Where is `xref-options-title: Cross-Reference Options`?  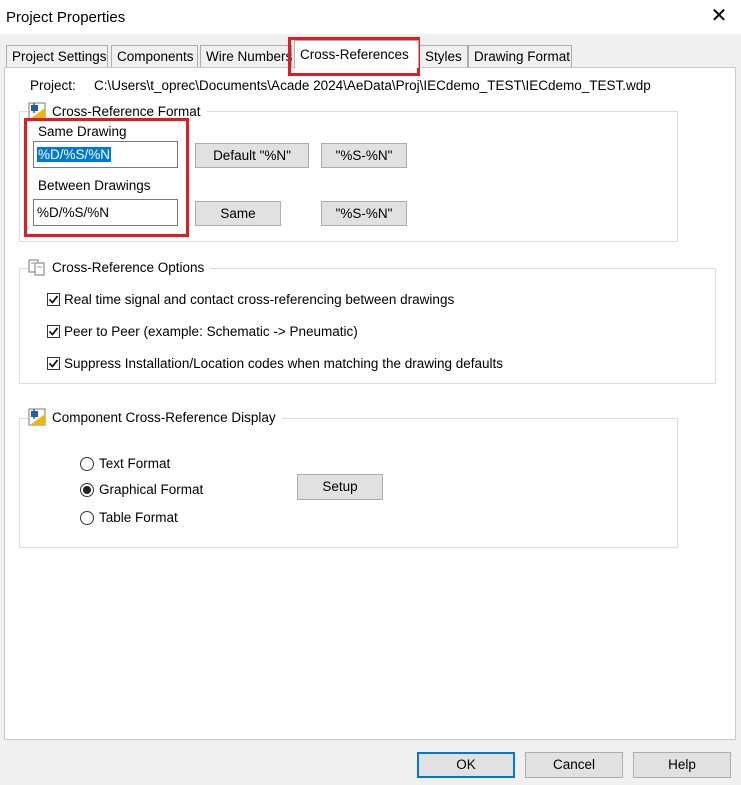 xref-options-title: Cross-Reference Options is located at coordinates (128, 267).